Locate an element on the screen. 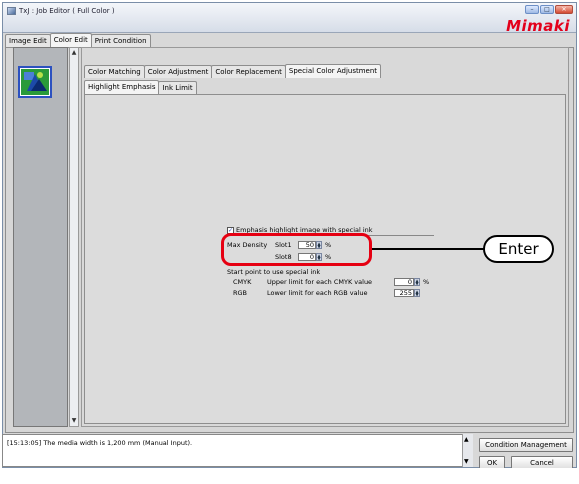 Image resolution: width=579 pixels, height=484 pixels. condition-management-button: Condition Management is located at coordinates (526, 445).